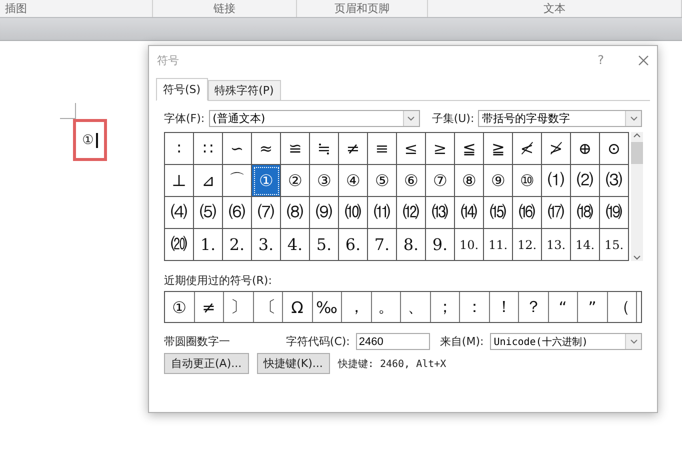 The width and height of the screenshot is (682, 460). I want to click on symbol-cell: ≥, so click(440, 149).